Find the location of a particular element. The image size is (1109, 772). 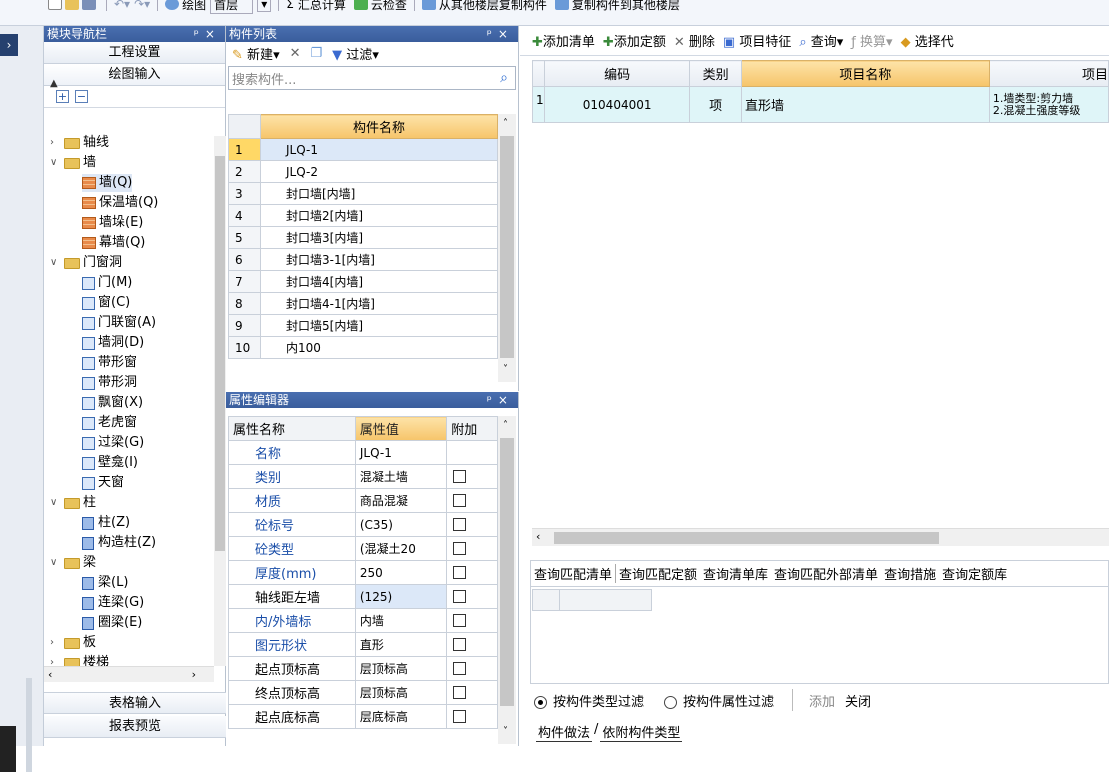

table-row: 4 封口墙2[内墙] is located at coordinates (363, 215).